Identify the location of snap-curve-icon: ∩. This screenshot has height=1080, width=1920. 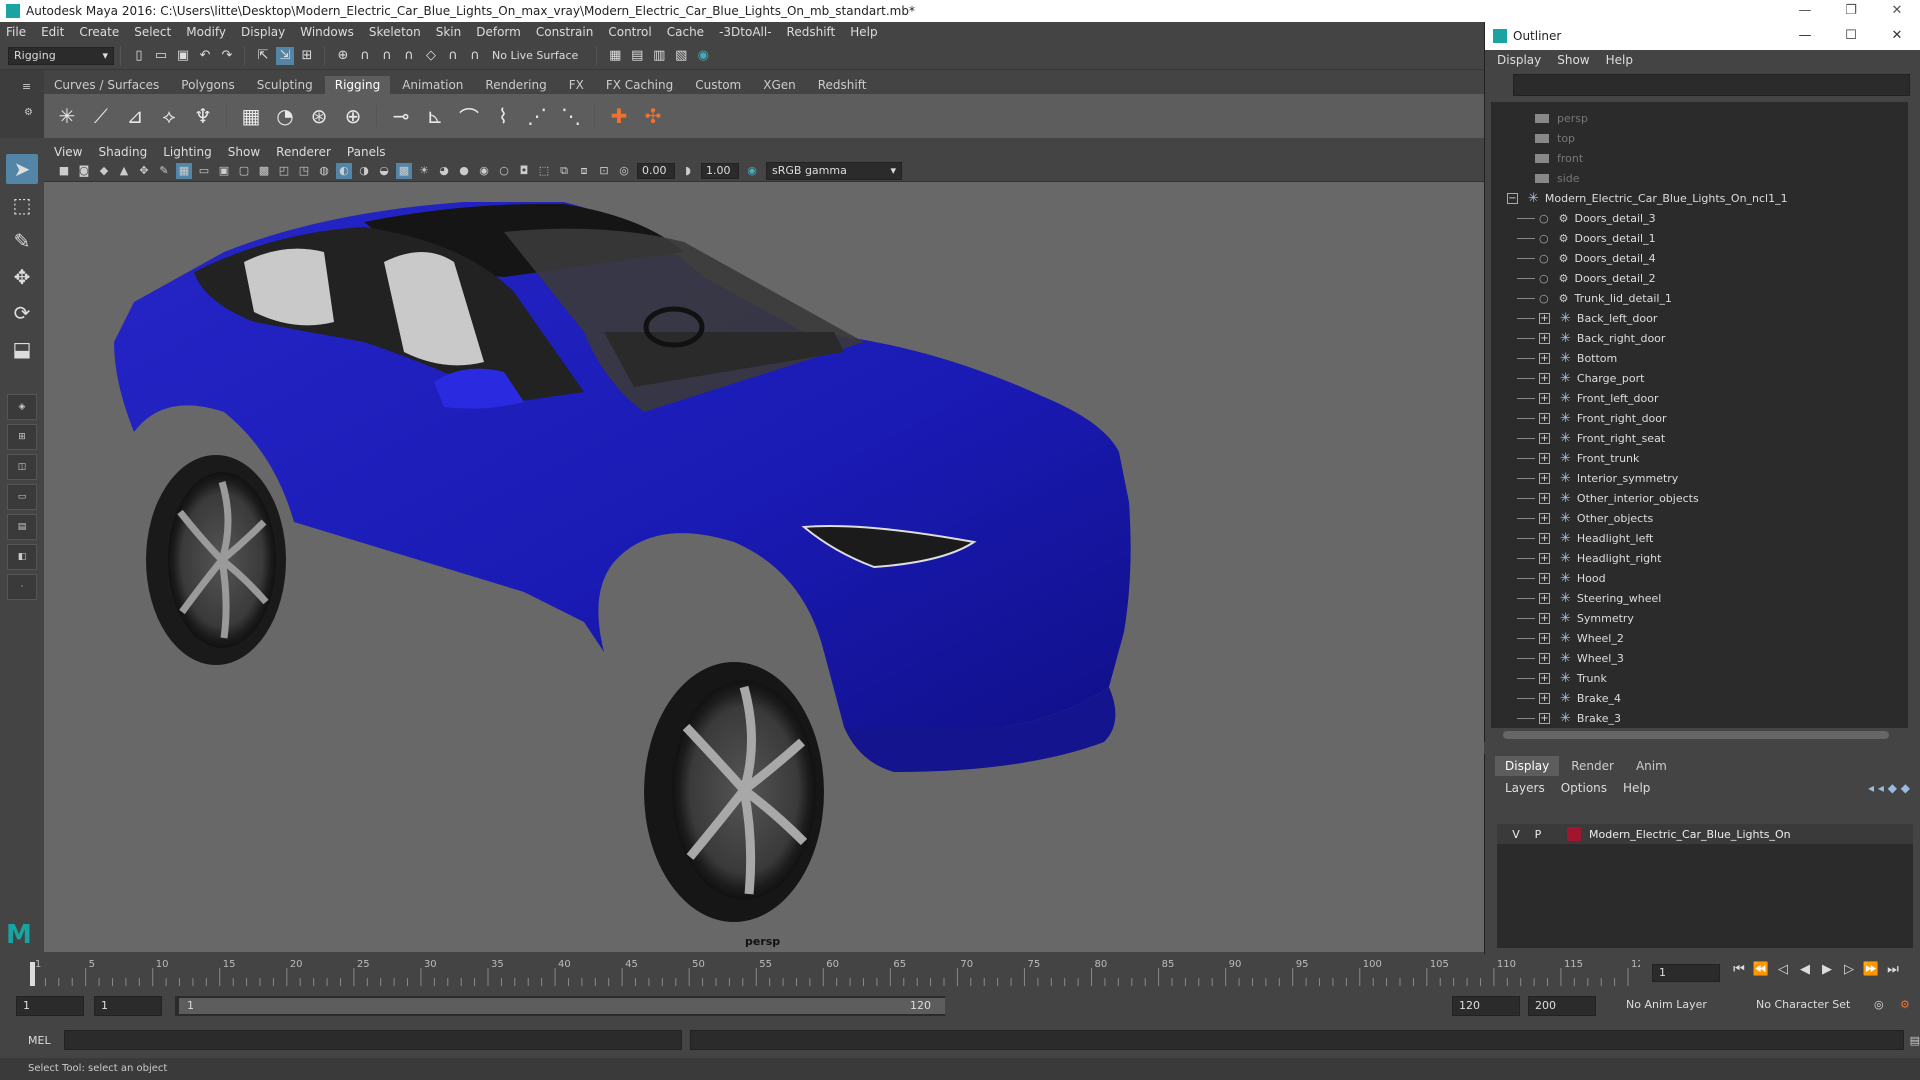
(365, 56).